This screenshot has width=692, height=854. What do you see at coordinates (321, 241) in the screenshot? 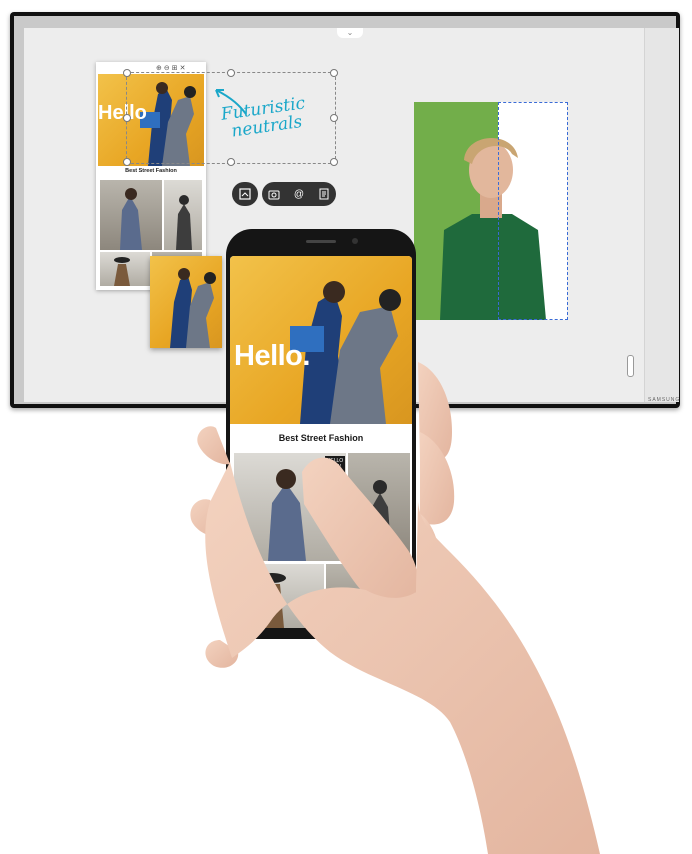
I see `phone-speaker` at bounding box center [321, 241].